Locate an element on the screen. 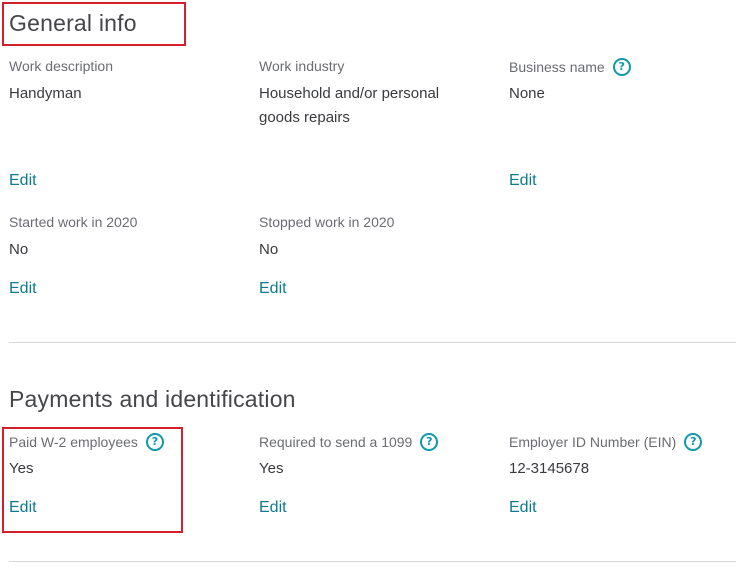 The width and height of the screenshot is (736, 573). started-work-value: No is located at coordinates (19, 249).